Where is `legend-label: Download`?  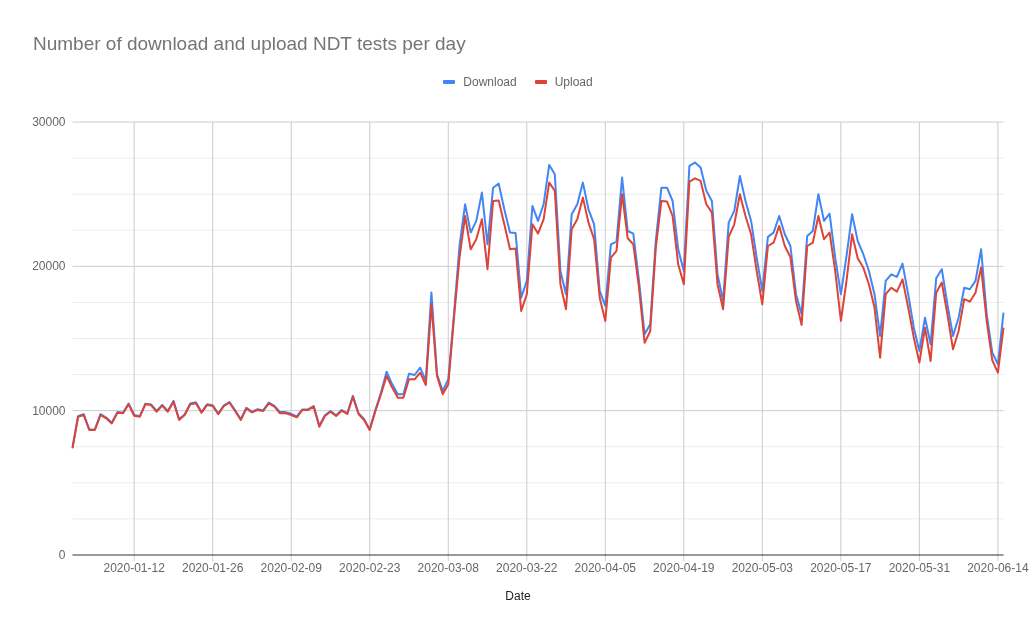 legend-label: Download is located at coordinates (490, 82).